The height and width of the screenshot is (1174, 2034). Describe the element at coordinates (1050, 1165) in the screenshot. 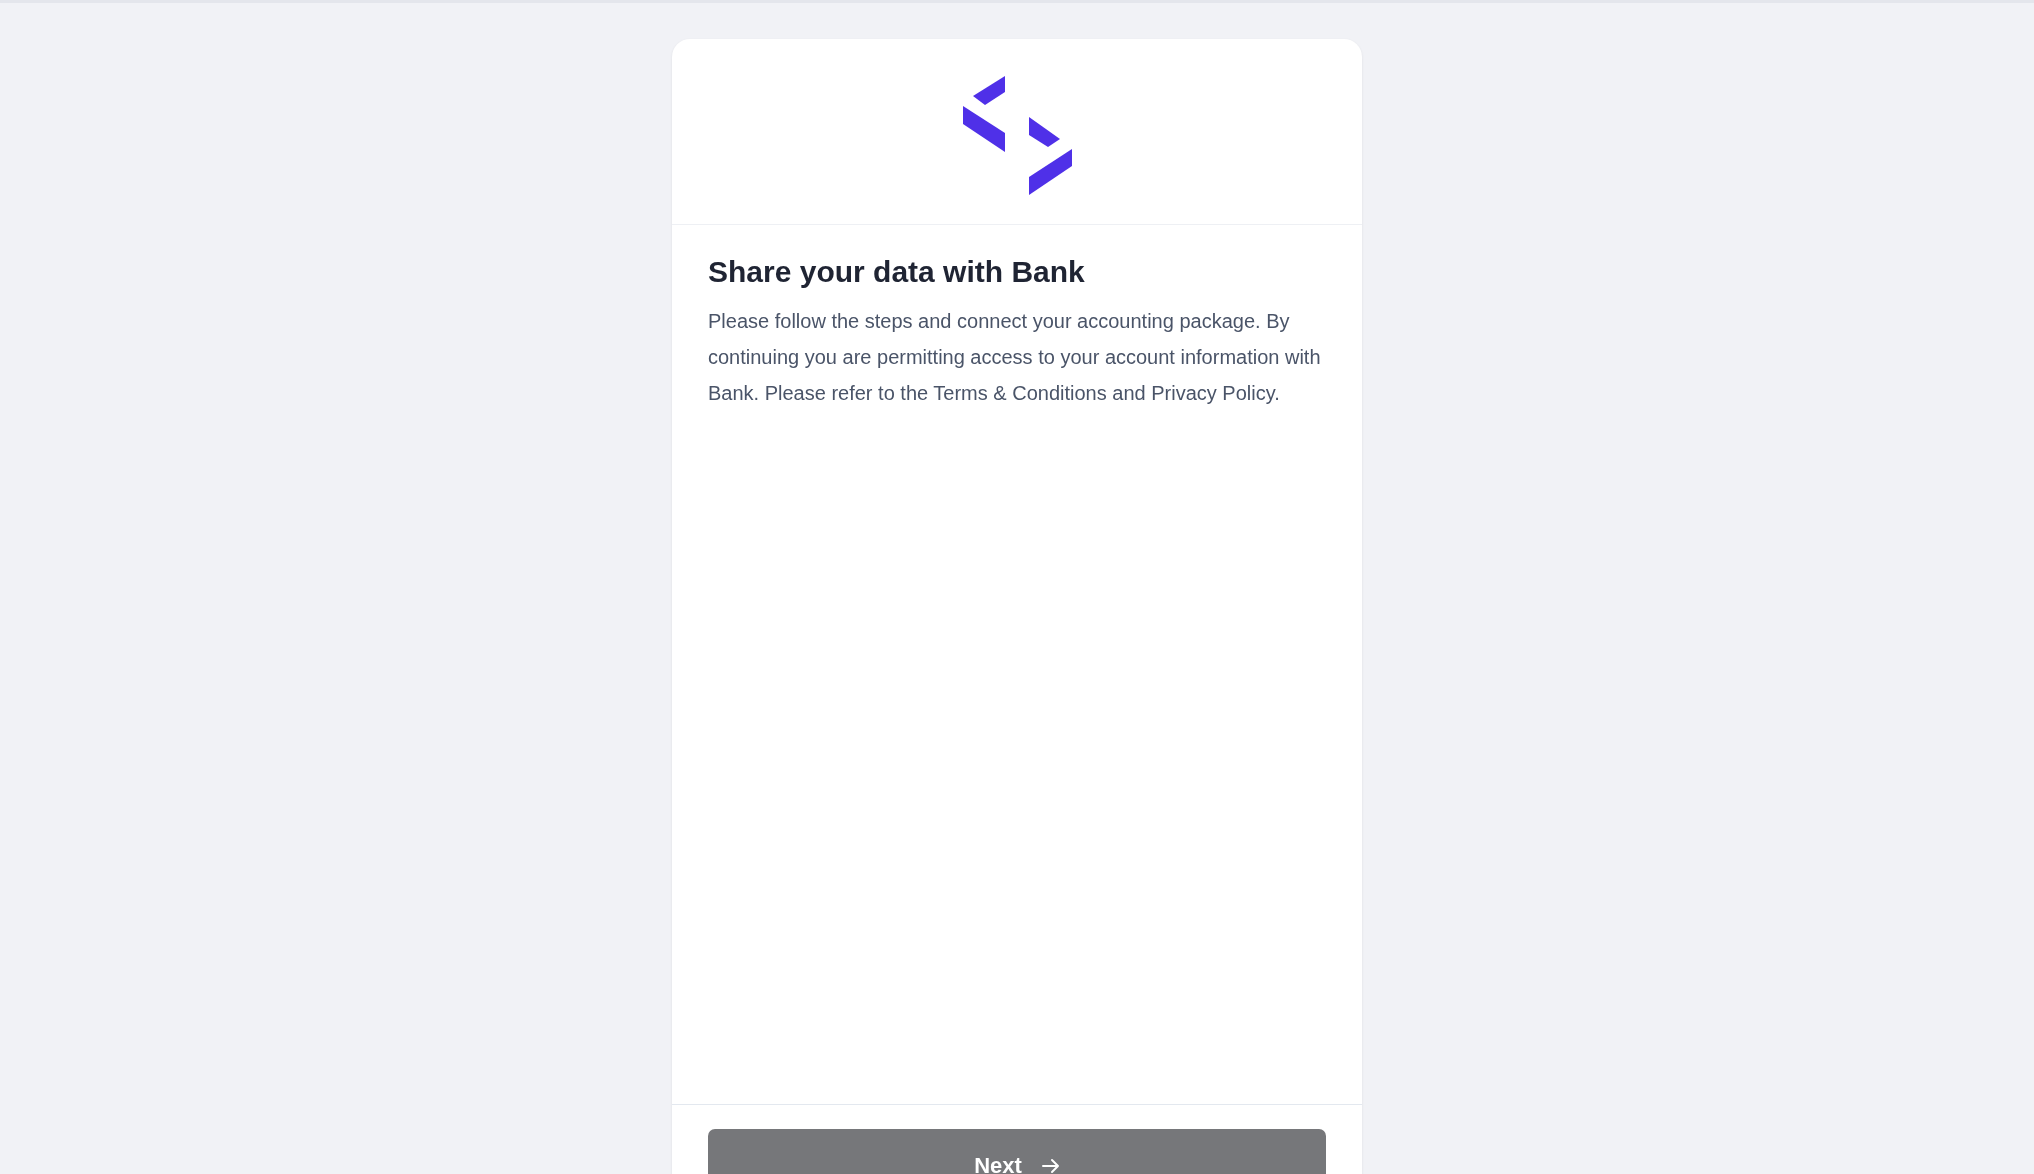

I see `arrow-right-icon` at that location.